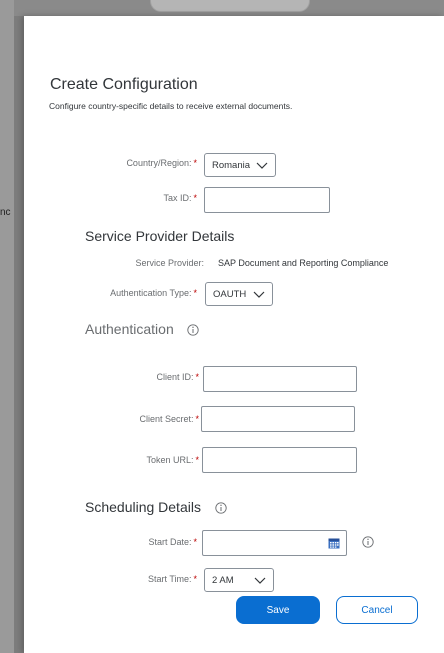 This screenshot has width=444, height=653. I want to click on start-time-value: 2 AM, so click(223, 580).